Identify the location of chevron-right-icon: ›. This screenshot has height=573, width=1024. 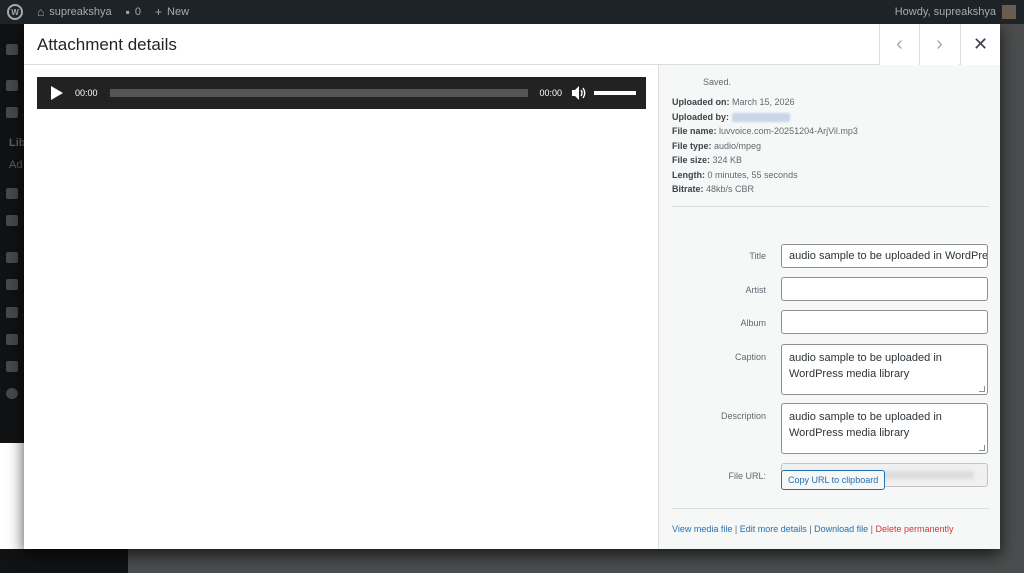
(939, 44).